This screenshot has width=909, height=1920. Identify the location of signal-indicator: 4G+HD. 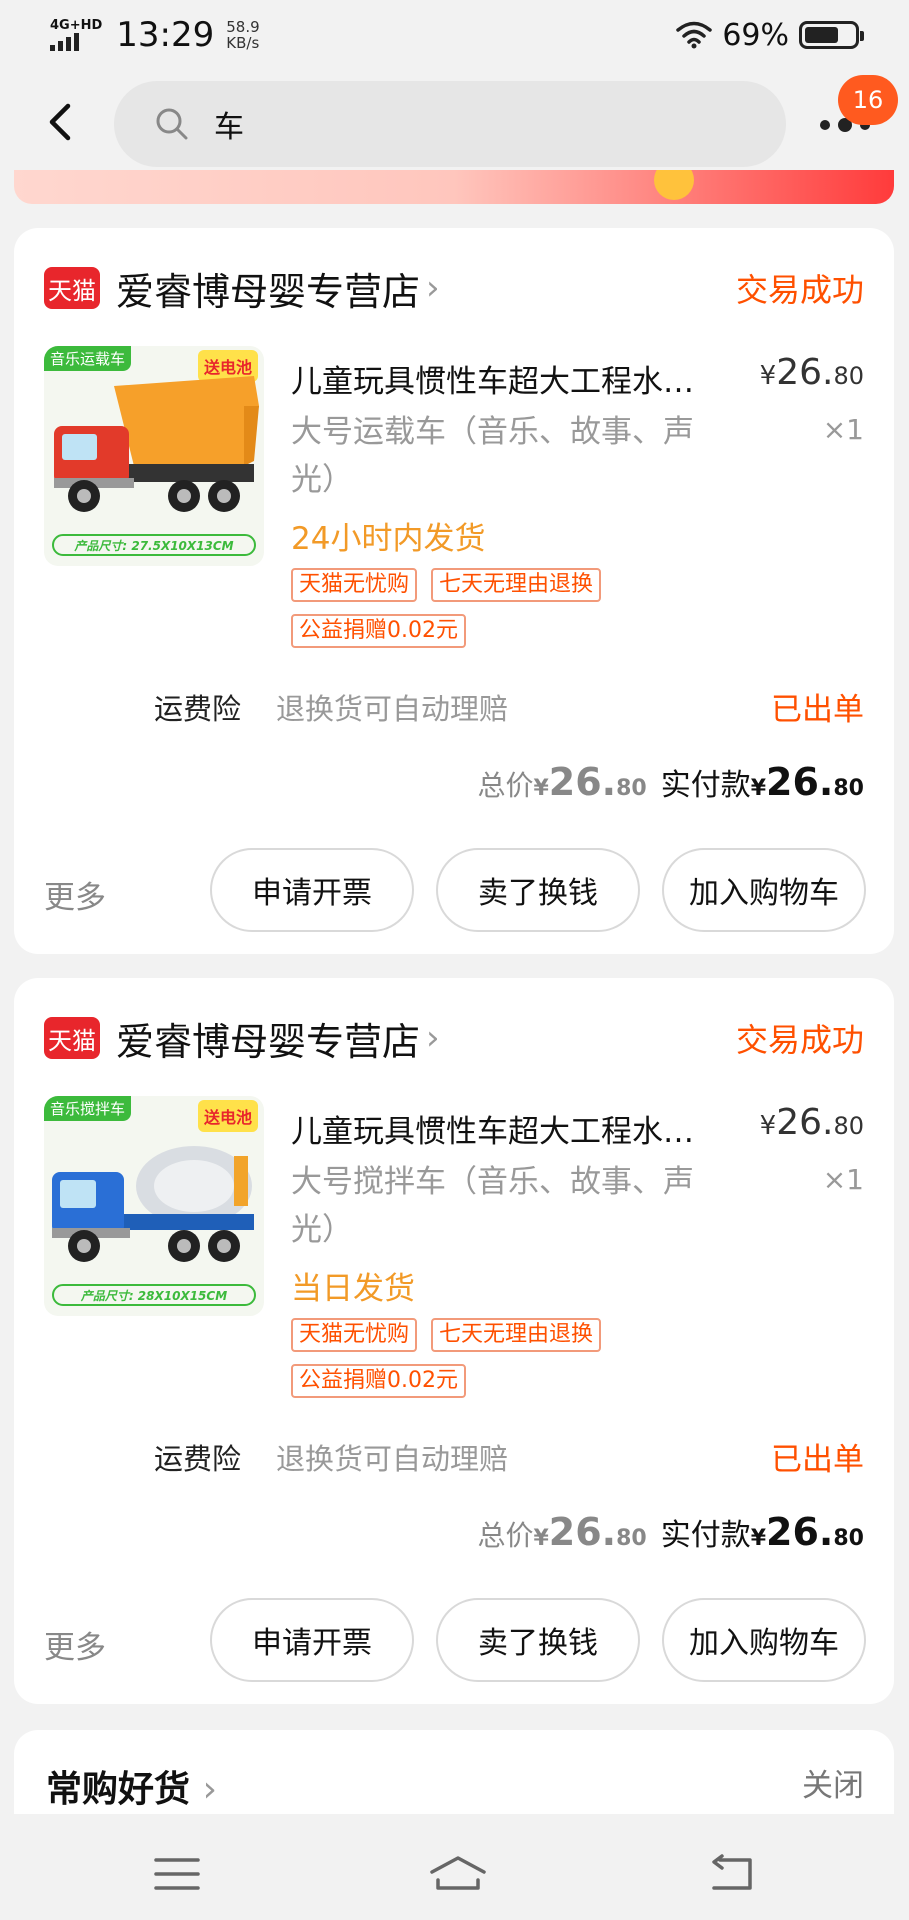
(76, 35).